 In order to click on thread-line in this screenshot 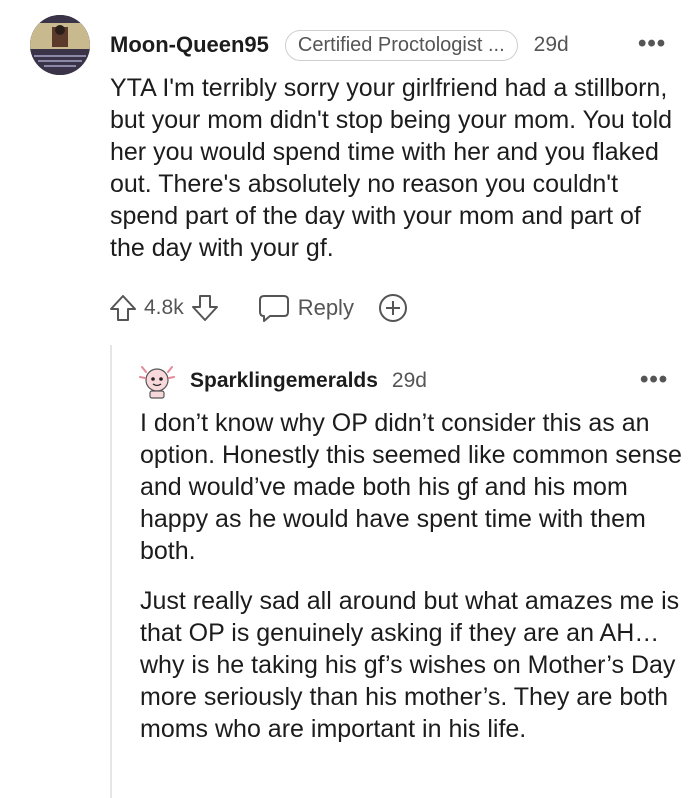, I will do `click(111, 571)`.